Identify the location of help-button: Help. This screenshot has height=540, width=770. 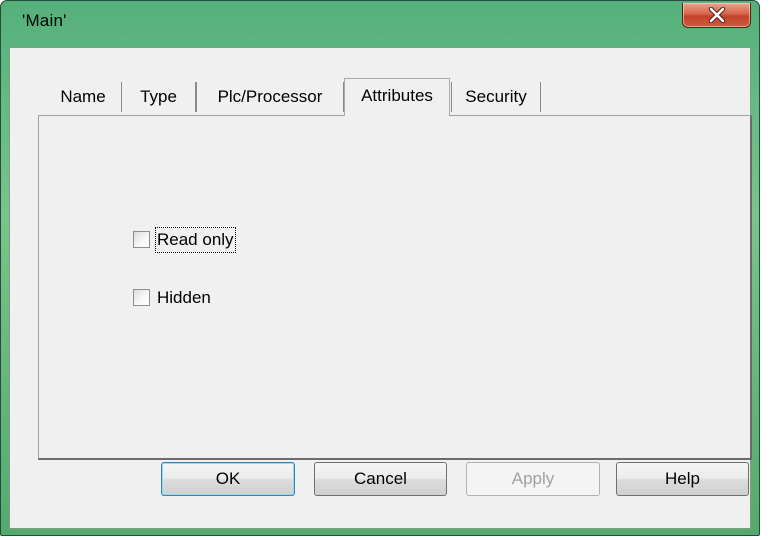
(682, 479).